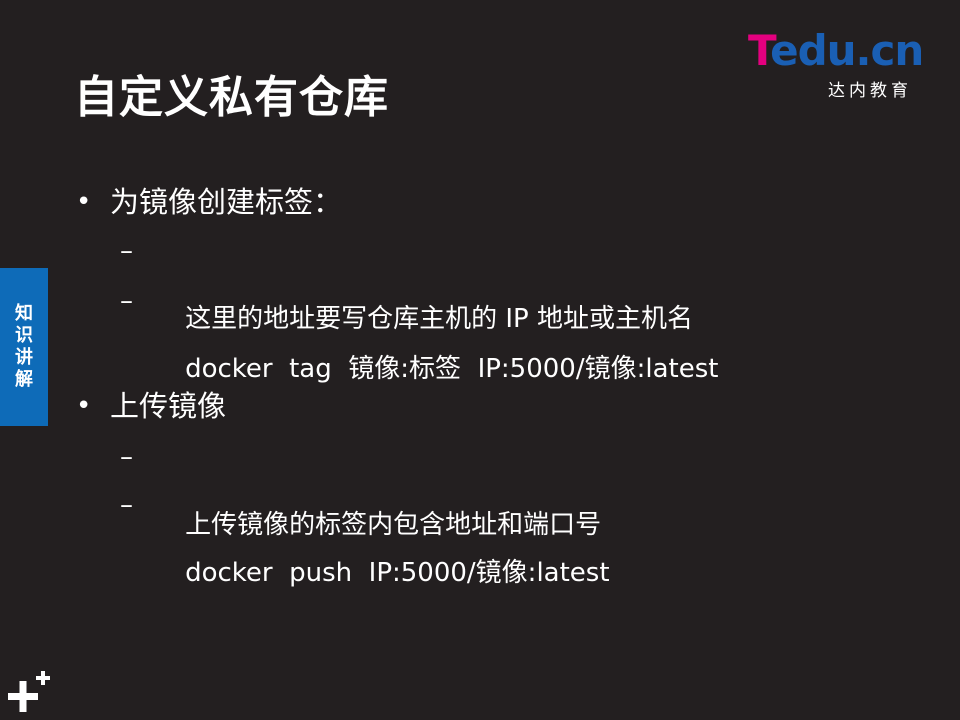  I want to click on section-heading: • 上传镜像, so click(151, 406).